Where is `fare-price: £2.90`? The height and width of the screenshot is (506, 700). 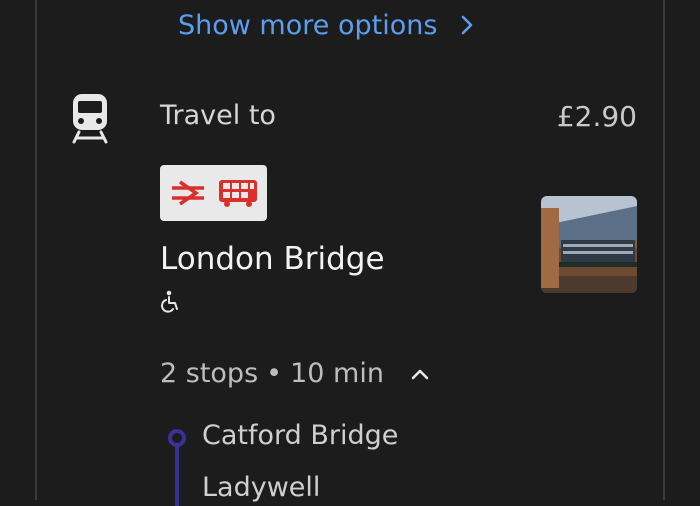 fare-price: £2.90 is located at coordinates (596, 116).